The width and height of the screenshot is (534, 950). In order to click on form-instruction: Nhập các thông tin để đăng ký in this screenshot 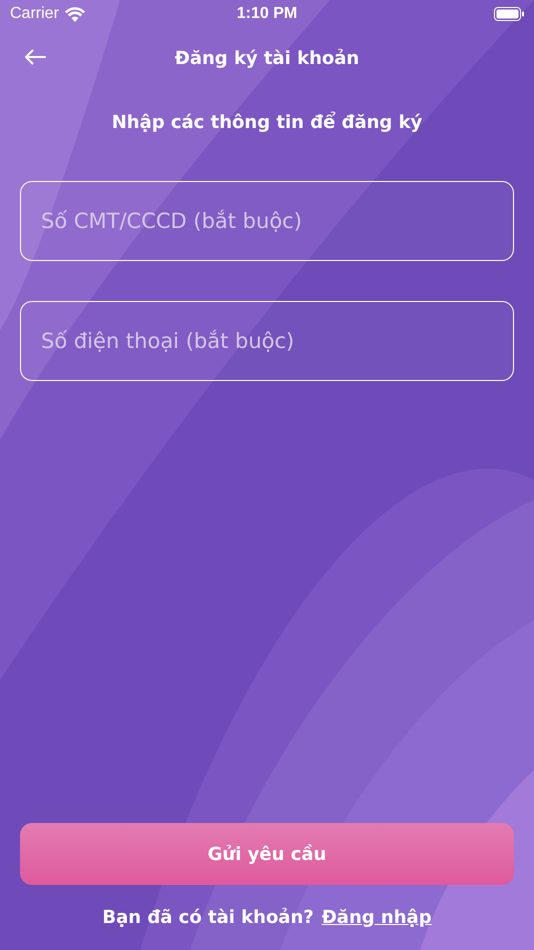, I will do `click(267, 122)`.